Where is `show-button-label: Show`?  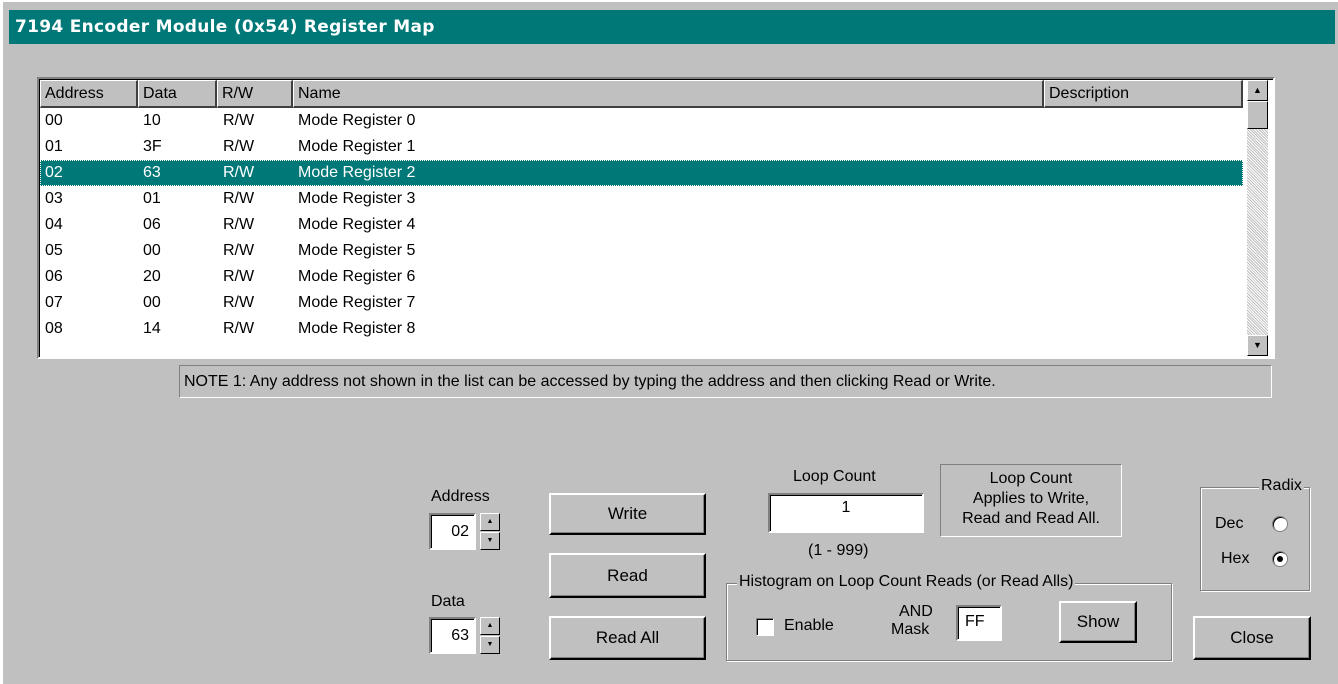
show-button-label: Show is located at coordinates (1098, 621).